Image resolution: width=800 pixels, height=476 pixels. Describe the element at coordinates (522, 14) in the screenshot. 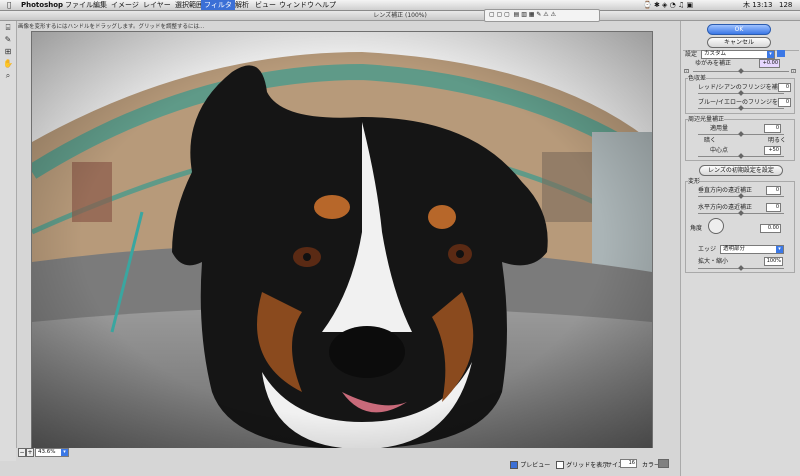

I see `toolbar-icons: ▢ ▢ ▢ ▤ ▥ ▦ ✎ ⚠ ⚠` at that location.